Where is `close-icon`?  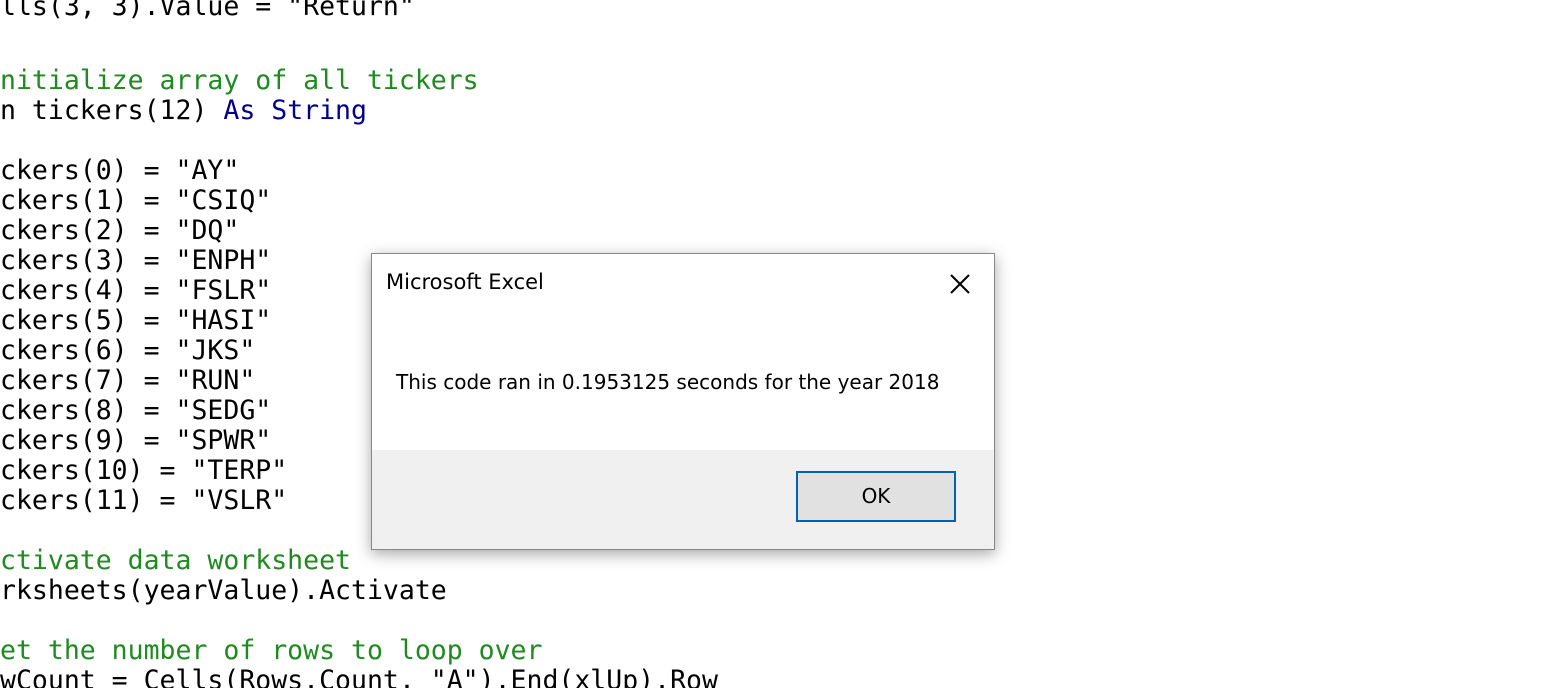
close-icon is located at coordinates (960, 284).